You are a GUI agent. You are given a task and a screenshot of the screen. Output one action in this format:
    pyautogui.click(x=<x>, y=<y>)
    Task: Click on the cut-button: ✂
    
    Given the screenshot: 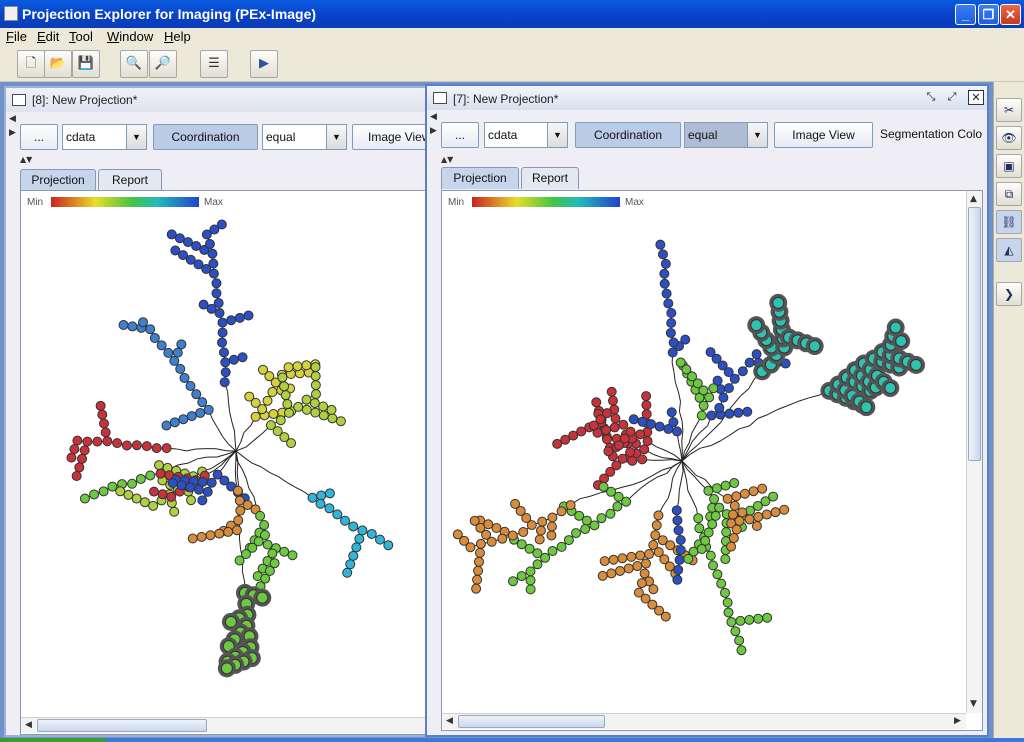 What is the action you would take?
    pyautogui.click(x=1009, y=110)
    